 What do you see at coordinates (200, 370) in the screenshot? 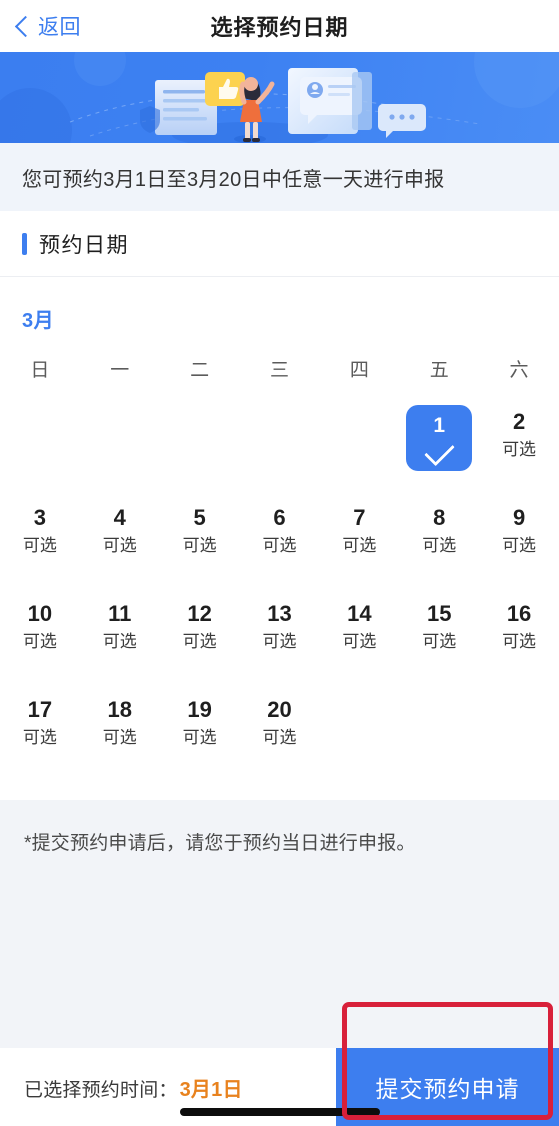
I see `weekday-header-2: 二` at bounding box center [200, 370].